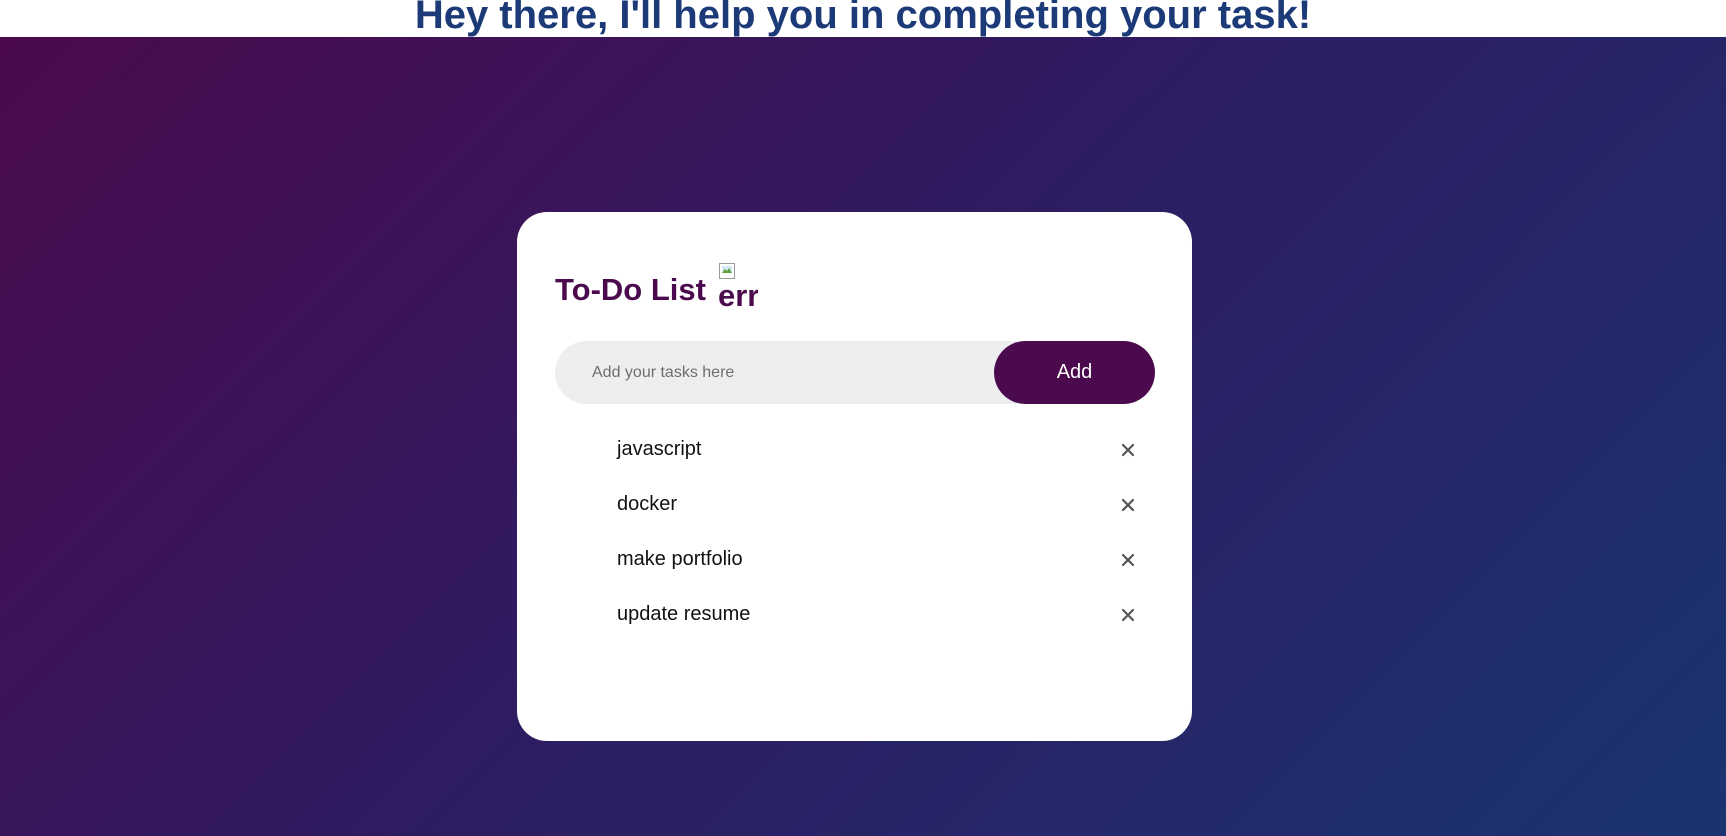  What do you see at coordinates (855, 574) in the screenshot?
I see `task-item: make portfolio` at bounding box center [855, 574].